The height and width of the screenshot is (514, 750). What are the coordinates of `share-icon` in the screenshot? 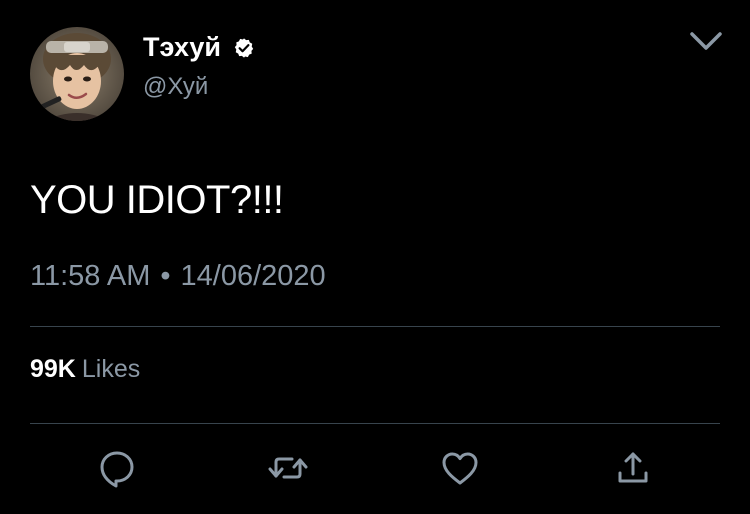 It's located at (633, 467).